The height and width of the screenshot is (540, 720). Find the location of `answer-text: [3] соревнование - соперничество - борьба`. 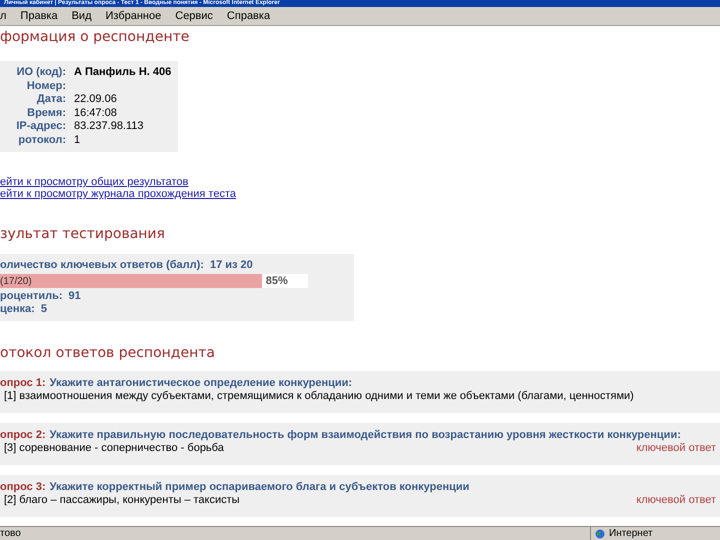

answer-text: [3] соревнование - соперничество - борьба is located at coordinates (113, 448).